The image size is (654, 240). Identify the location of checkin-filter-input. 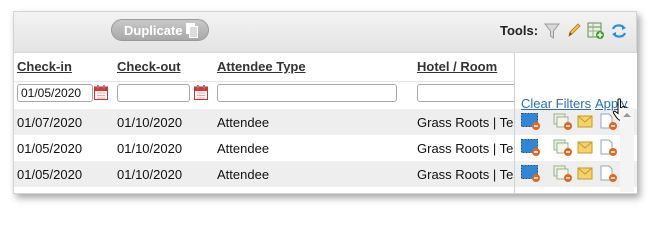
(55, 93).